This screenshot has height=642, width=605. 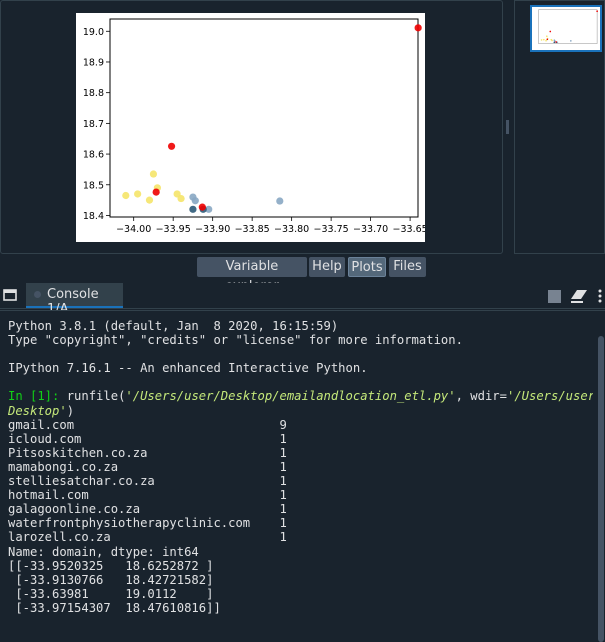 I want to click on output-line: Name: domain, dtype: int64, so click(x=103, y=551).